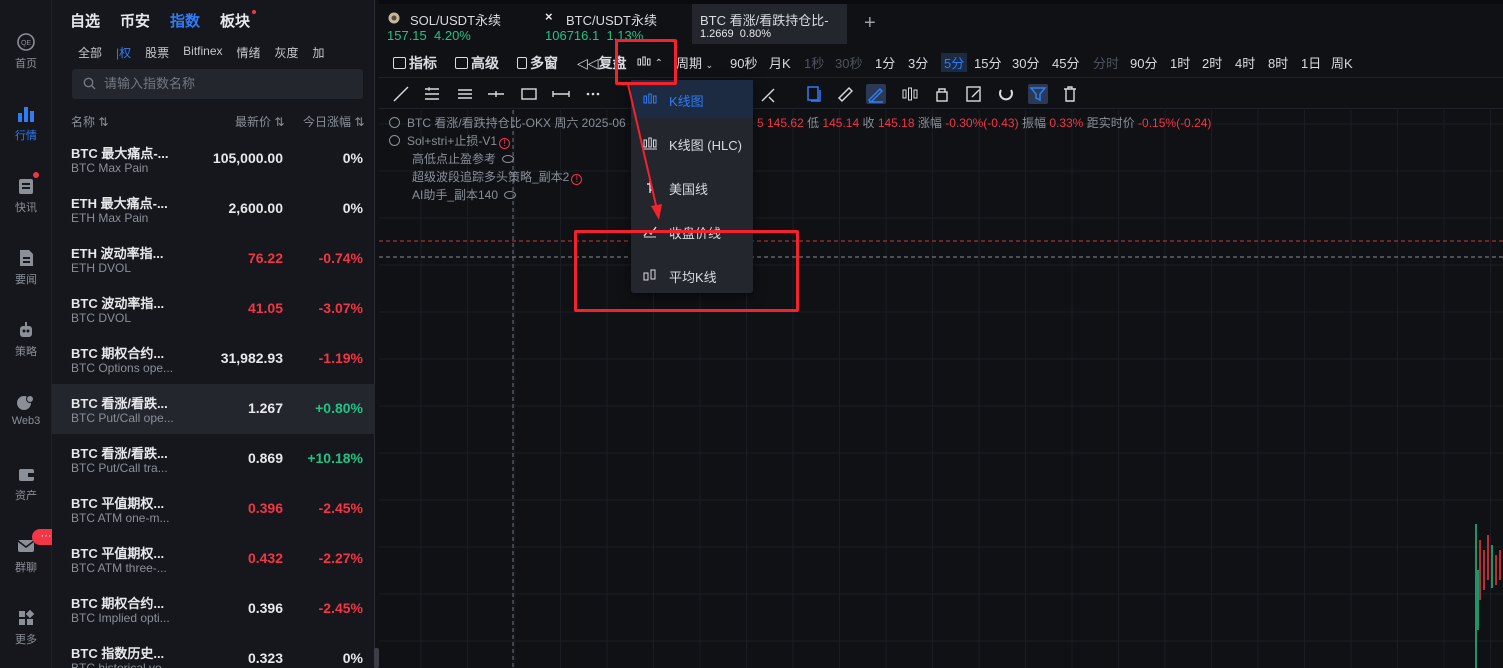  Describe the element at coordinates (185, 21) in the screenshot. I see `tab-index: 指数` at that location.